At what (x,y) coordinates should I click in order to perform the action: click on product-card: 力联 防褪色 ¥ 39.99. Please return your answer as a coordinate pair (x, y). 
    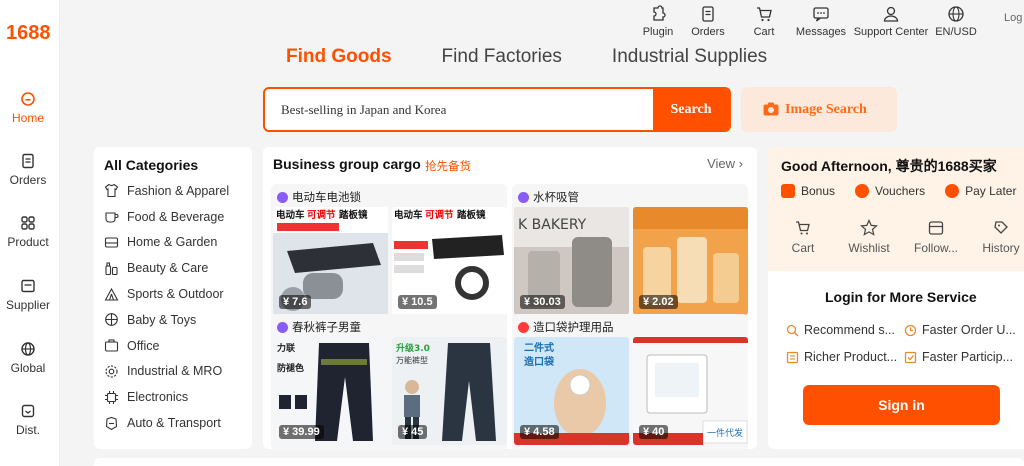
    Looking at the image, I should click on (330, 391).